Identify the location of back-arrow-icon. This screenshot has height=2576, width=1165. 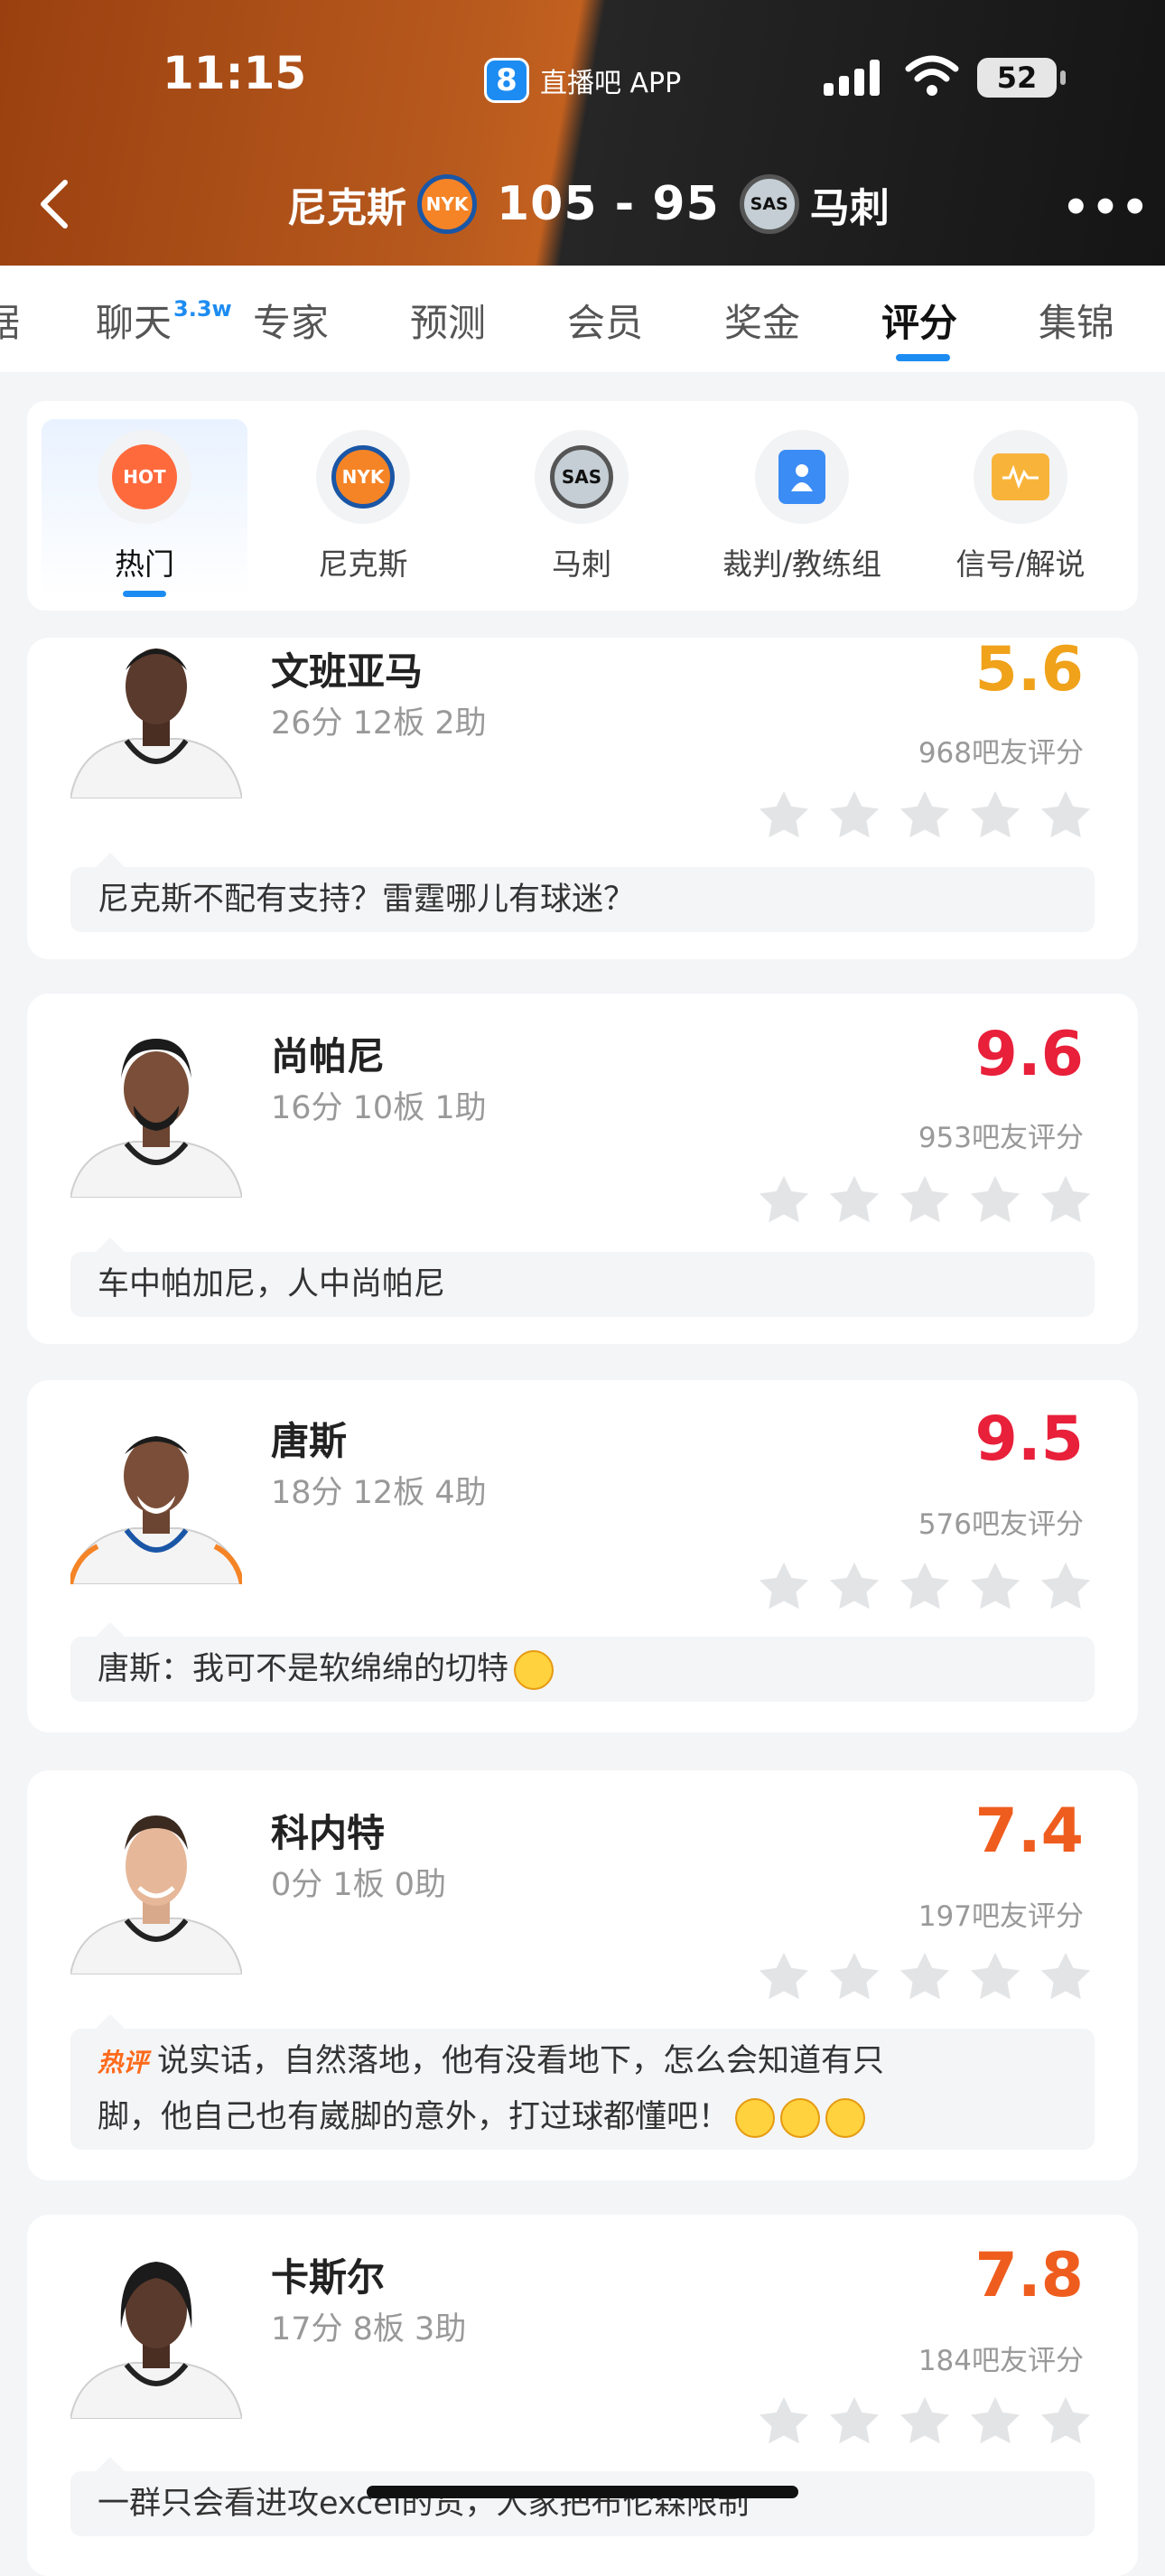
(54, 204).